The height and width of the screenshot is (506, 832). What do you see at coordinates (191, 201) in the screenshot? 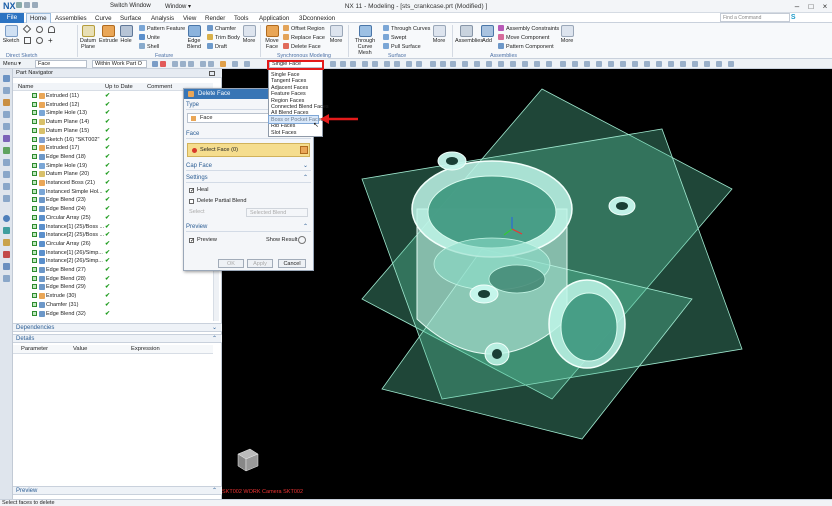
I see `delete-partial-blend-checkbox` at bounding box center [191, 201].